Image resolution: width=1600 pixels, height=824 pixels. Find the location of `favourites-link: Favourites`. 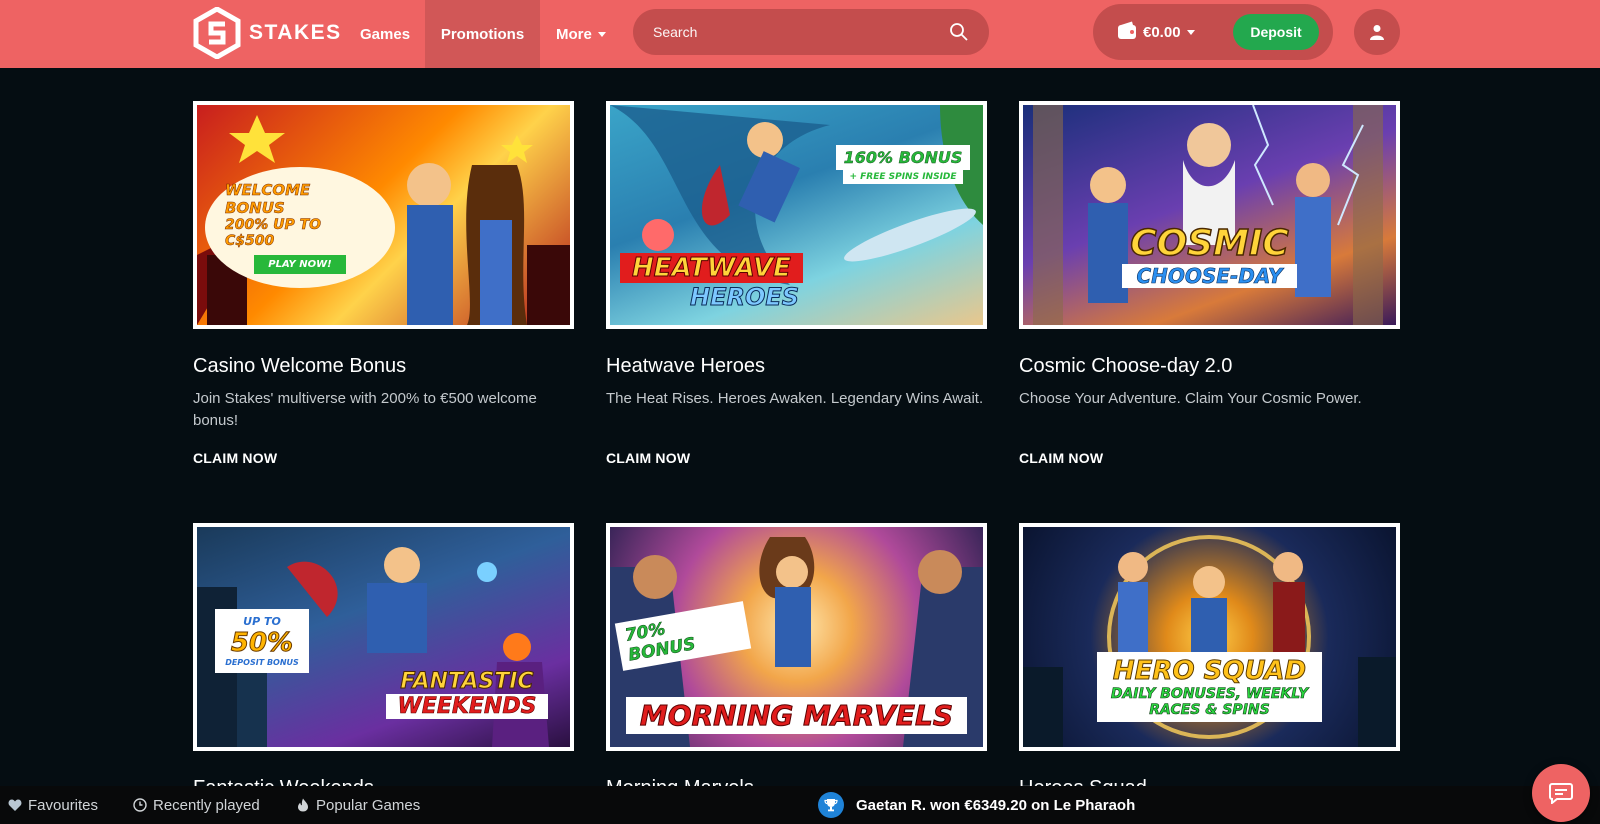

favourites-link: Favourites is located at coordinates (53, 805).